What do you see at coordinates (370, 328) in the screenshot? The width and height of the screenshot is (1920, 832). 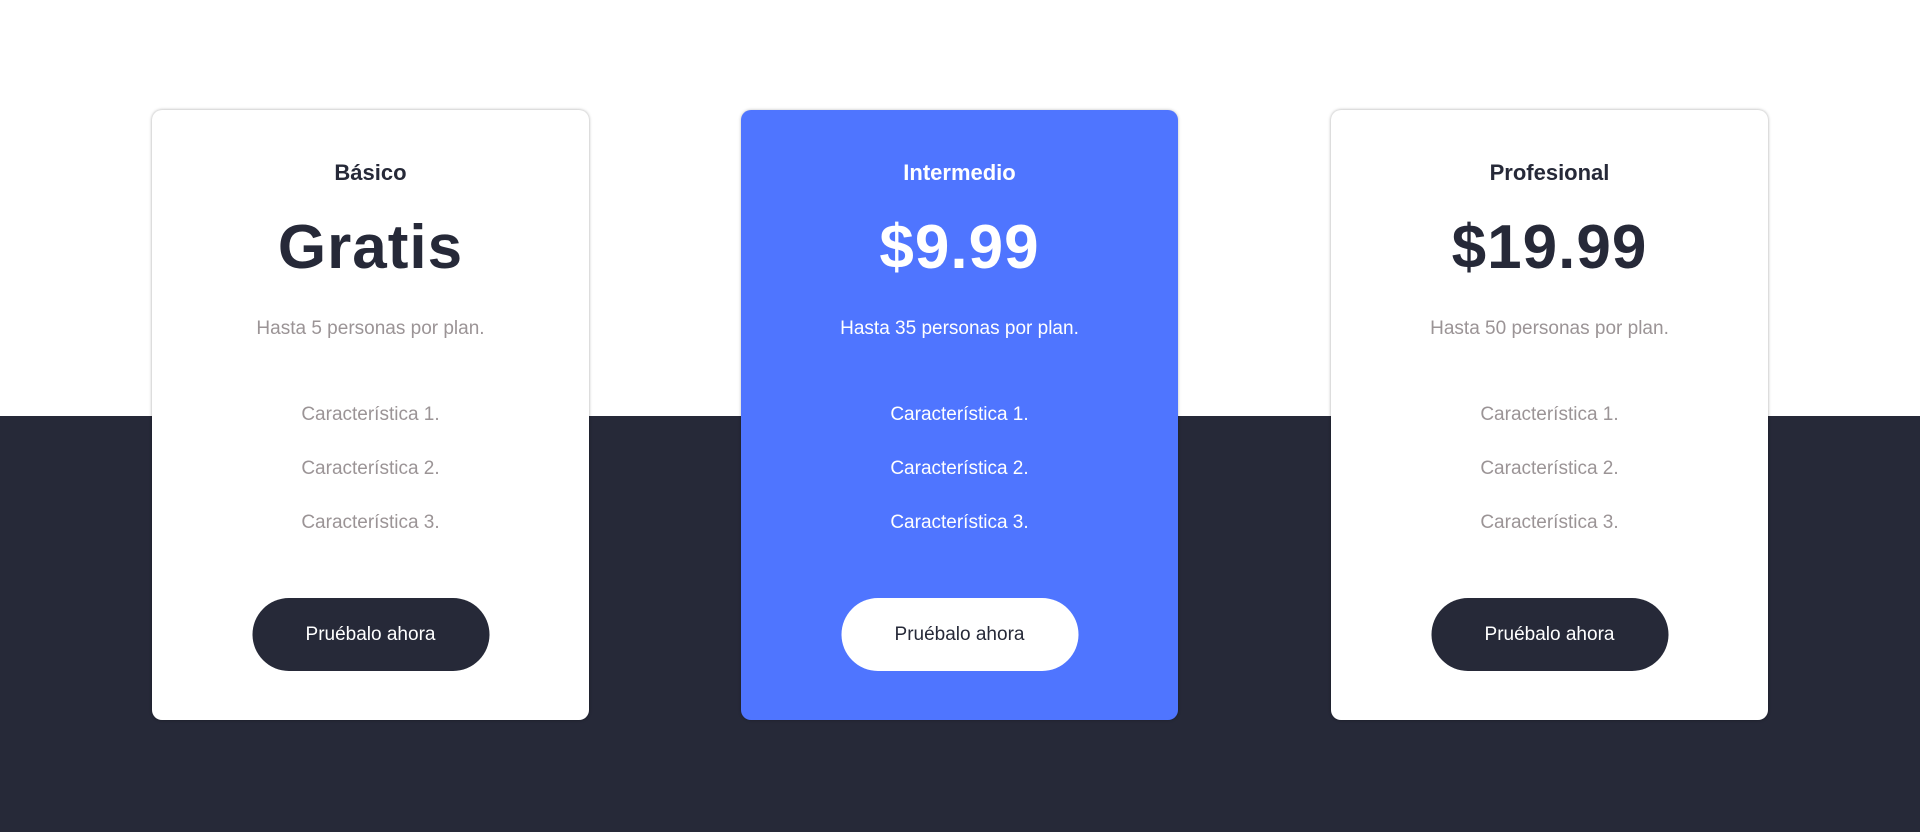 I see `plan-description: Hasta 5 personas por plan.` at bounding box center [370, 328].